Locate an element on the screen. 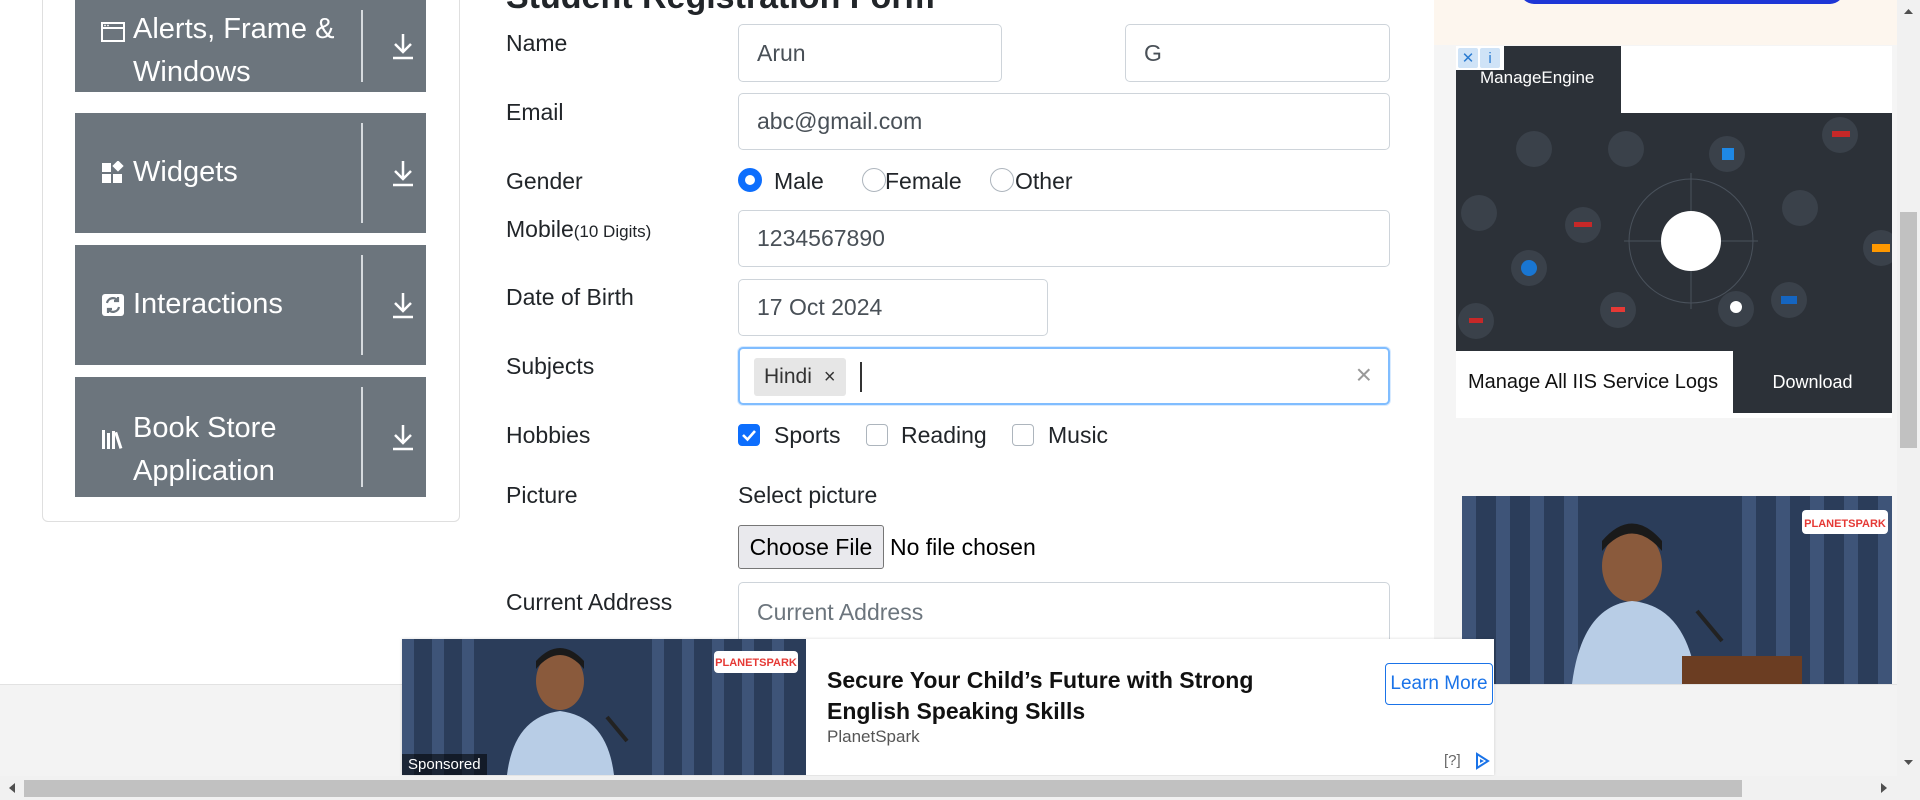  address-label: Current Address is located at coordinates (589, 602).